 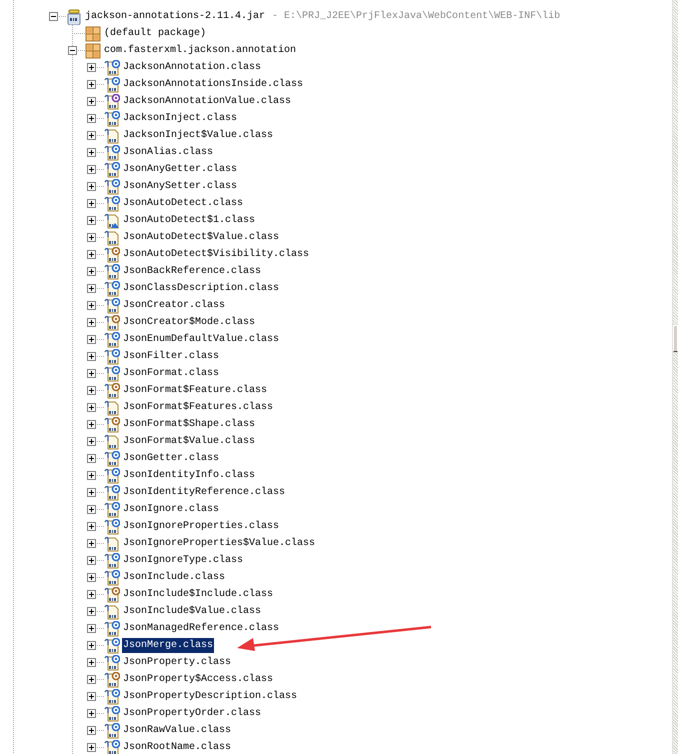 What do you see at coordinates (177, 730) in the screenshot?
I see `tree-item: JsonRawValue.class` at bounding box center [177, 730].